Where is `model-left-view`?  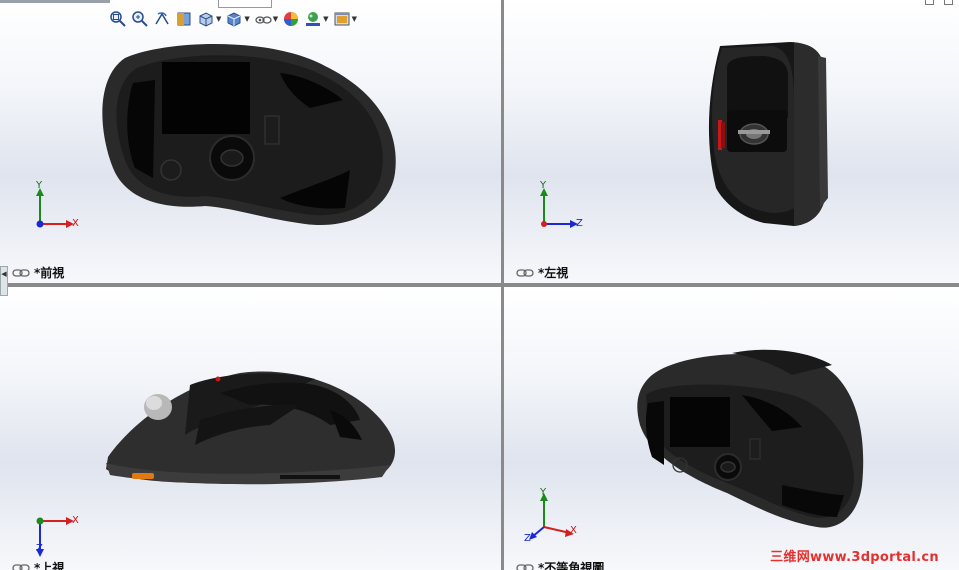
model-left-view is located at coordinates (767, 134).